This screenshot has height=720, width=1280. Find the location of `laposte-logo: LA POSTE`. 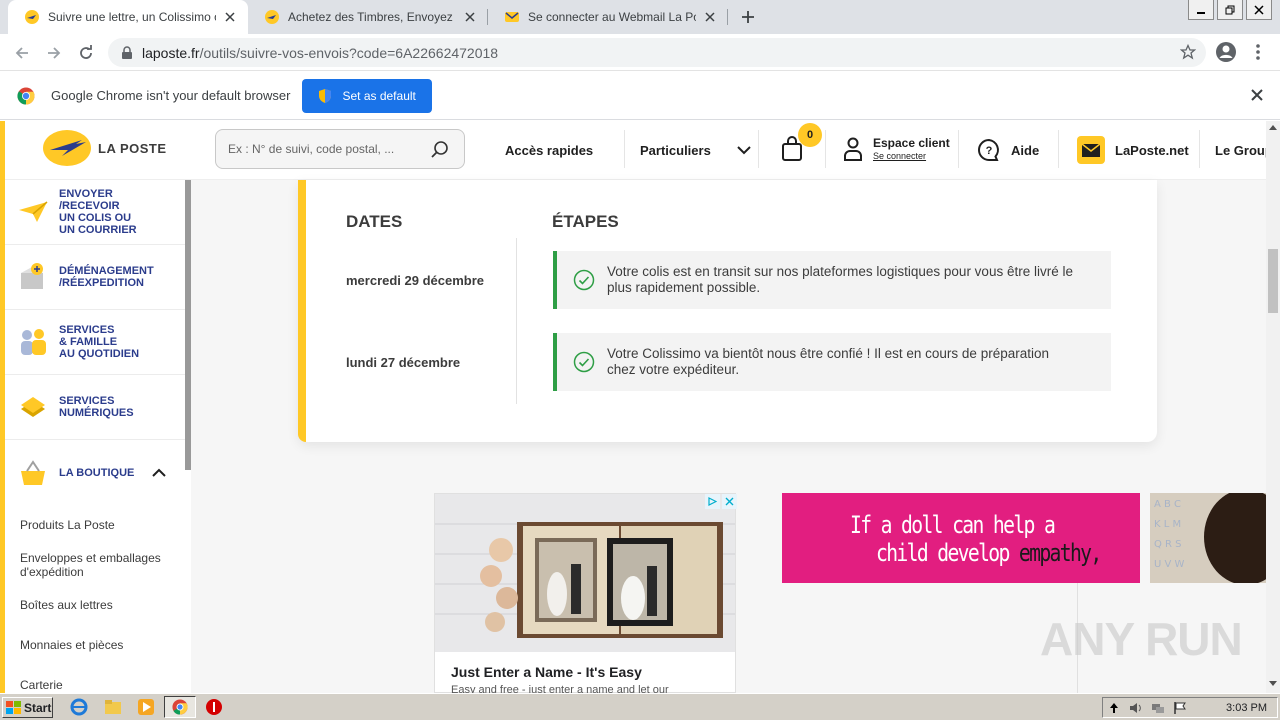

laposte-logo: LA POSTE is located at coordinates (104, 148).